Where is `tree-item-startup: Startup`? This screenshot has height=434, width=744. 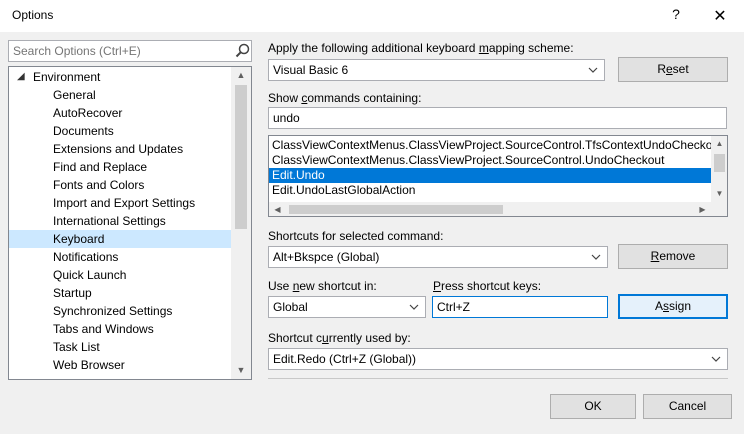
tree-item-startup: Startup is located at coordinates (120, 293).